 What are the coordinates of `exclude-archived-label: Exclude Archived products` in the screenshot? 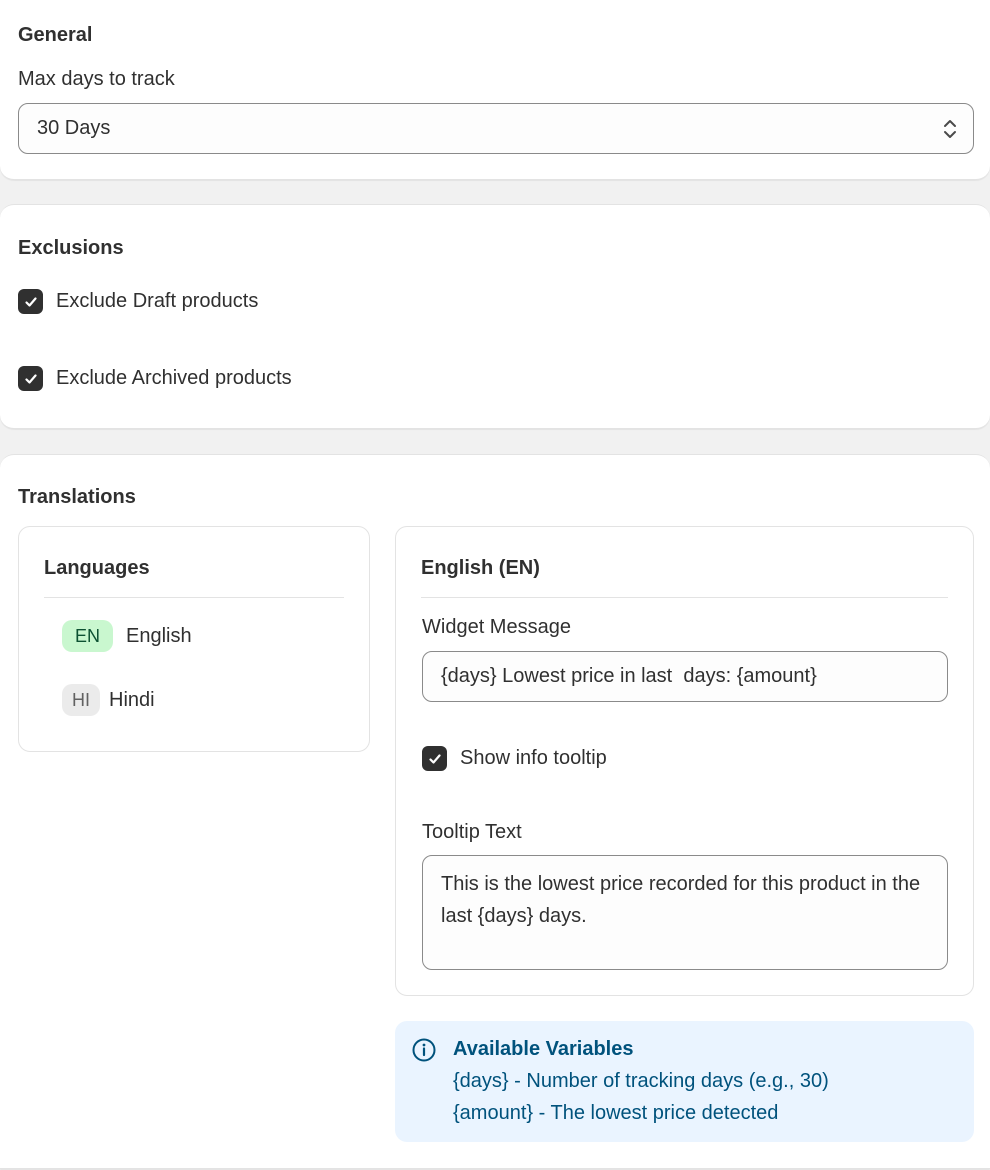 It's located at (174, 378).